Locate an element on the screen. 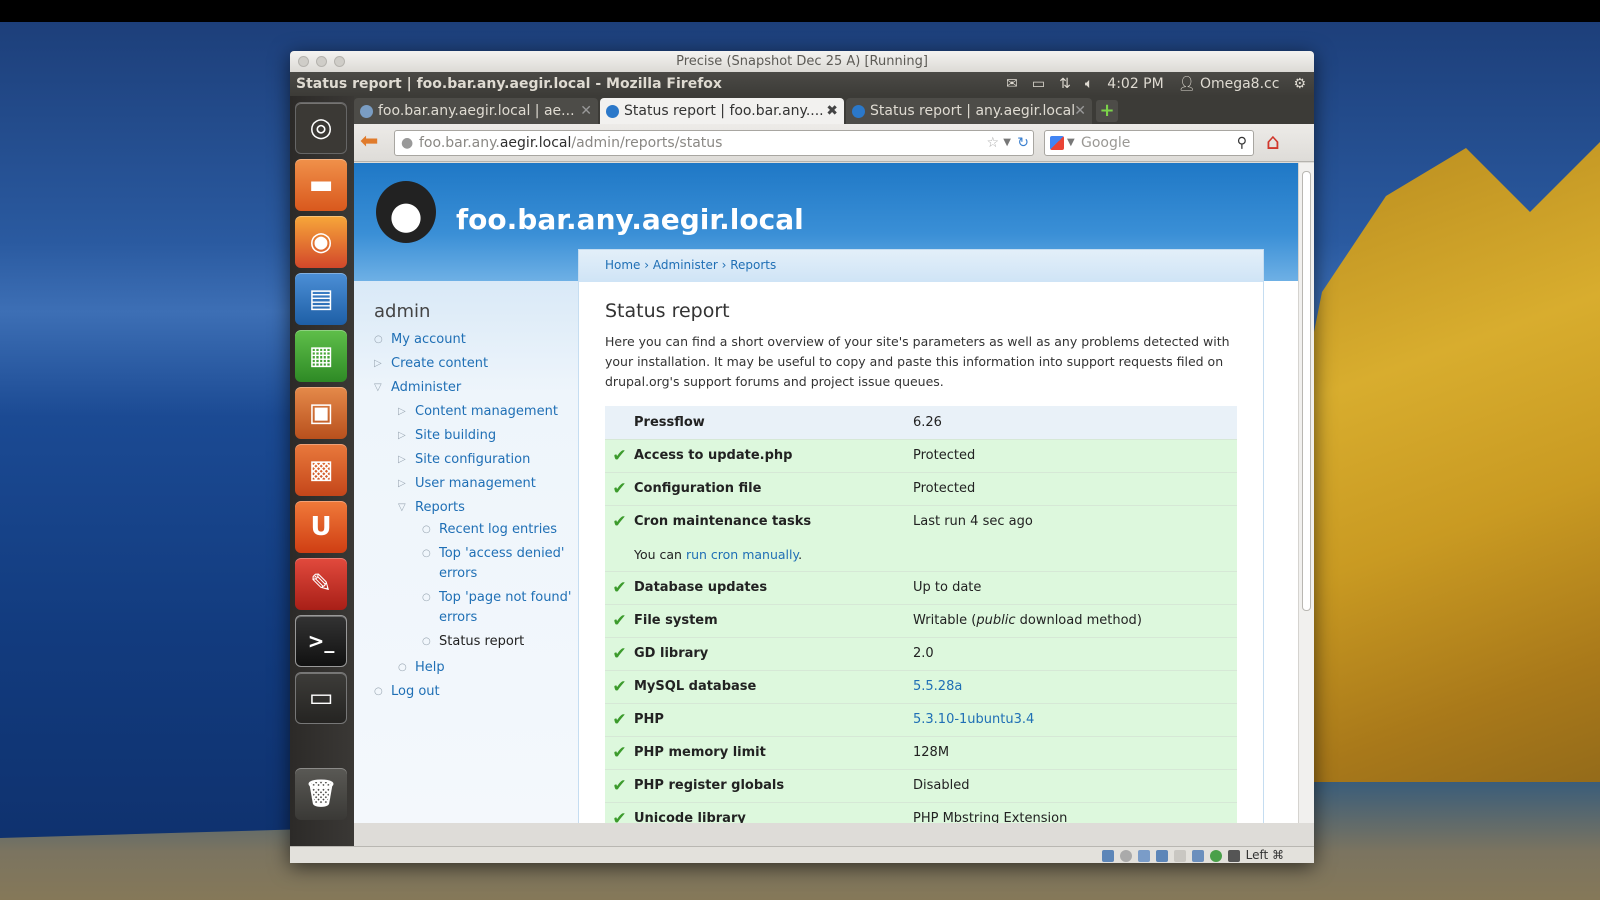 The width and height of the screenshot is (1600, 900). shared-folders-icon is located at coordinates (1161, 855).